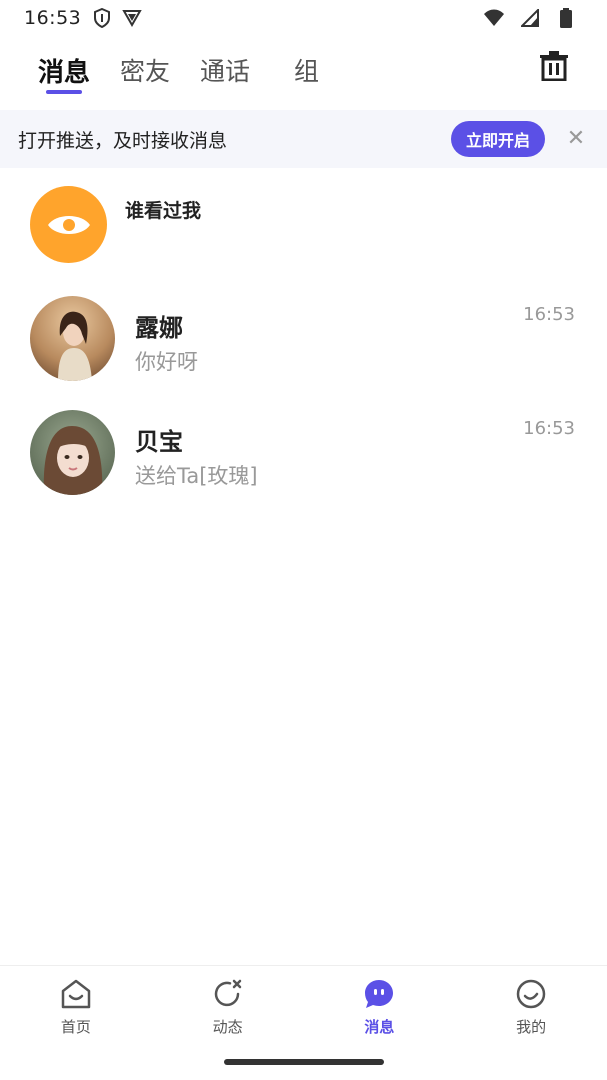 Image resolution: width=607 pixels, height=1080 pixels. I want to click on tab-calls: 通话, so click(225, 70).